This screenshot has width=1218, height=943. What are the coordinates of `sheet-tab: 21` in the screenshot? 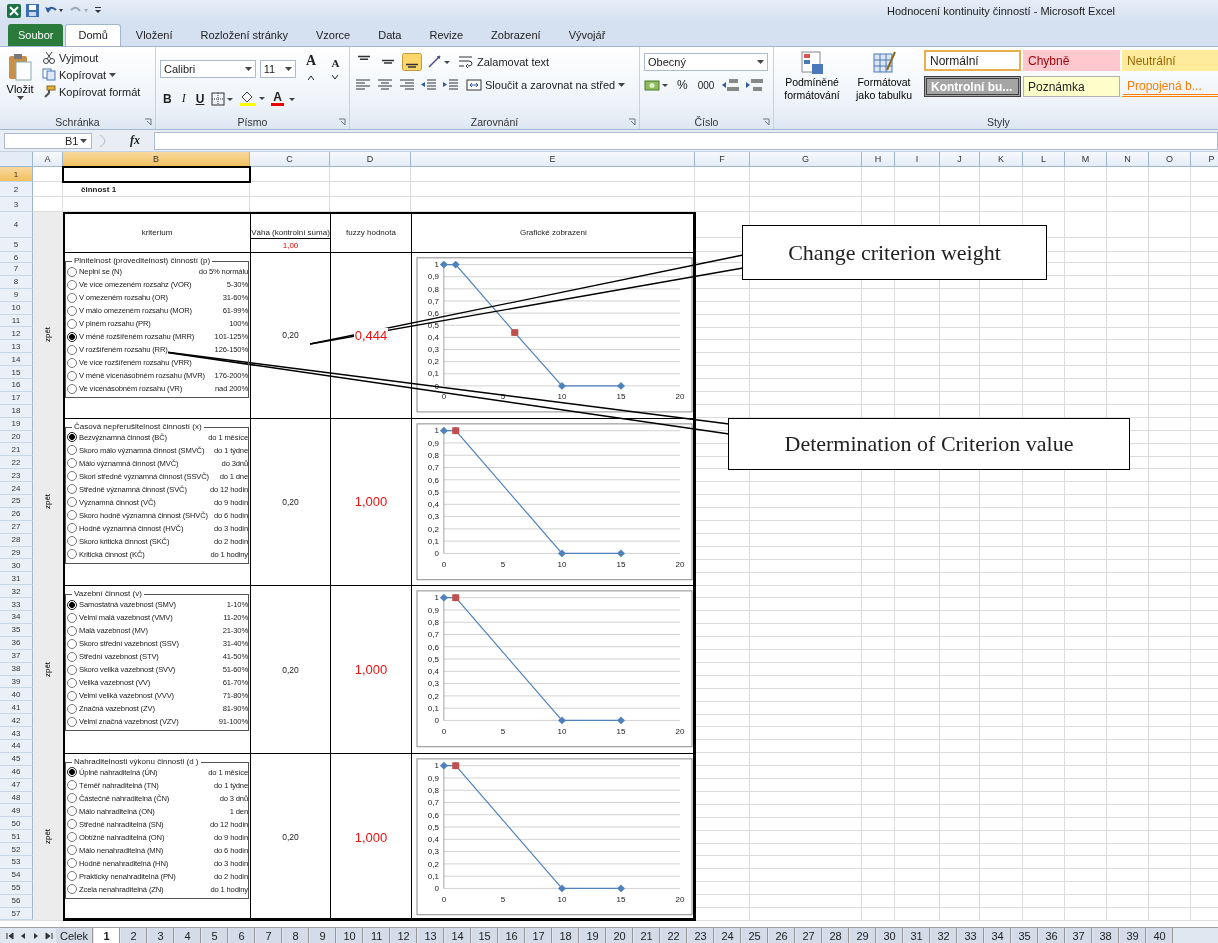 It's located at (647, 935).